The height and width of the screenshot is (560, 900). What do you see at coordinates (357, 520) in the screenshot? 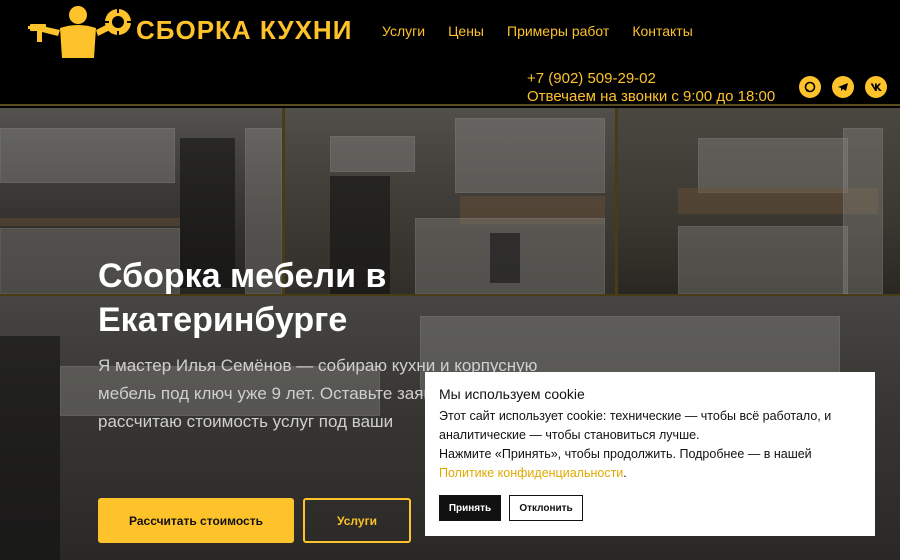
I see `services-button: Услуги` at bounding box center [357, 520].